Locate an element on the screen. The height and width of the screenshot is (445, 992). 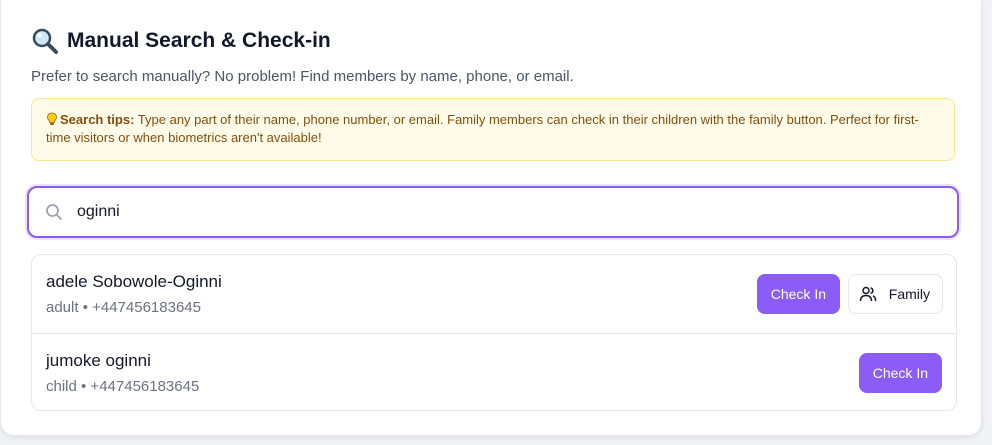
member-name: adele Sobowole-Oginni is located at coordinates (134, 281).